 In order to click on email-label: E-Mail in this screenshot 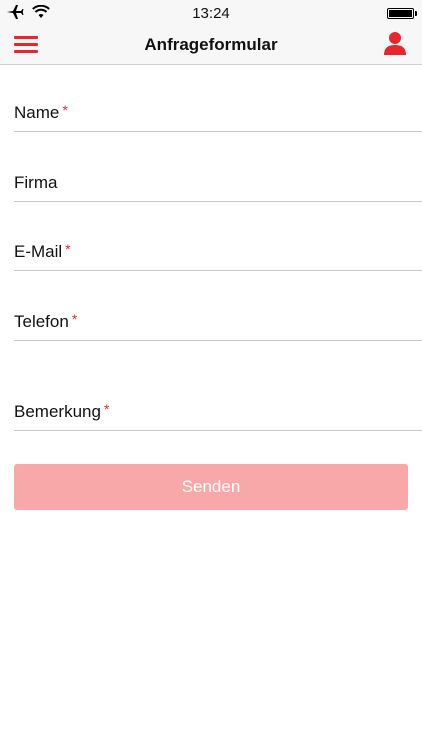, I will do `click(38, 251)`.